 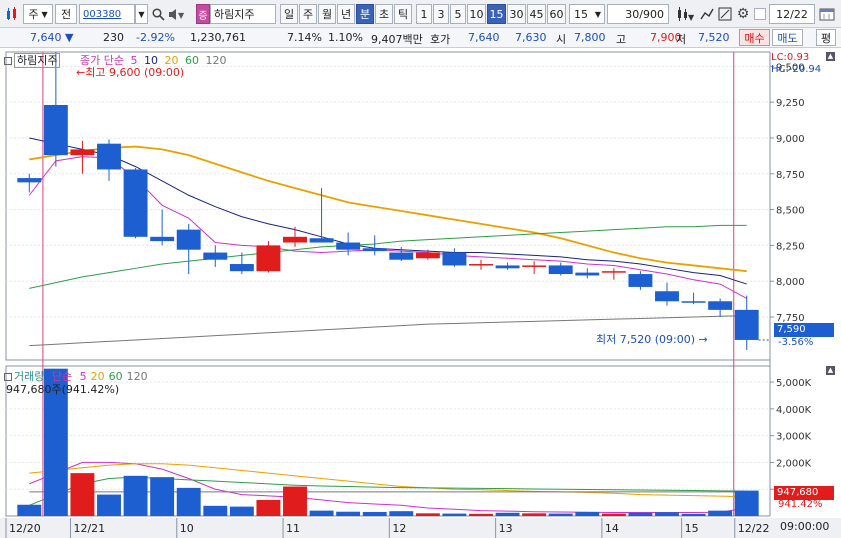 I want to click on minute-tab: 45, so click(x=536, y=14).